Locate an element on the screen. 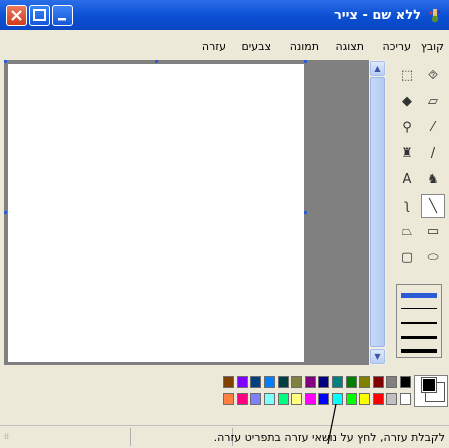 The width and height of the screenshot is (449, 448). mouse-cursor is located at coordinates (332, 424).